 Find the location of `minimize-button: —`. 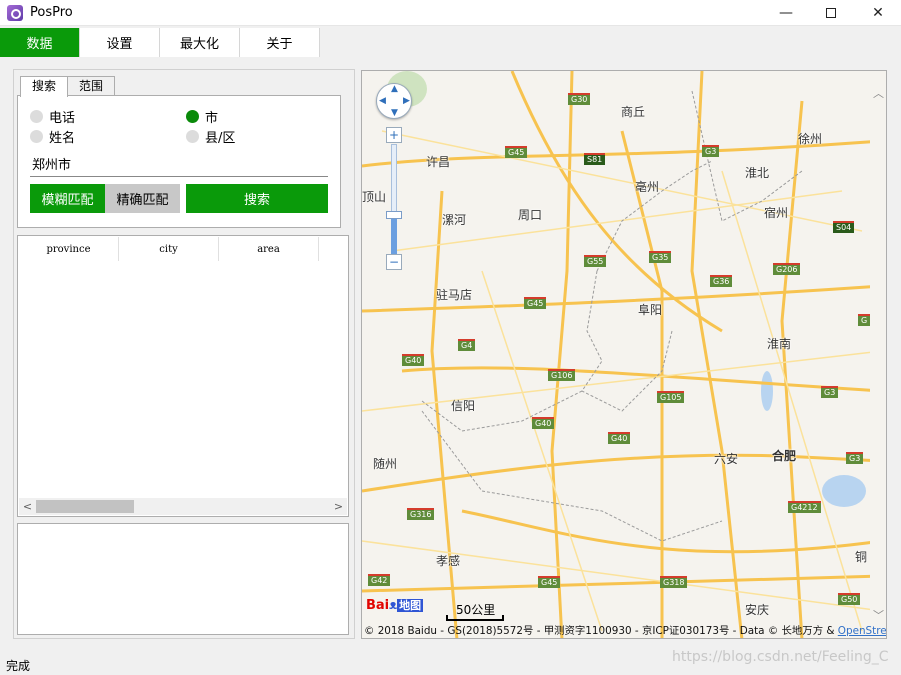

minimize-button: — is located at coordinates (786, 13).